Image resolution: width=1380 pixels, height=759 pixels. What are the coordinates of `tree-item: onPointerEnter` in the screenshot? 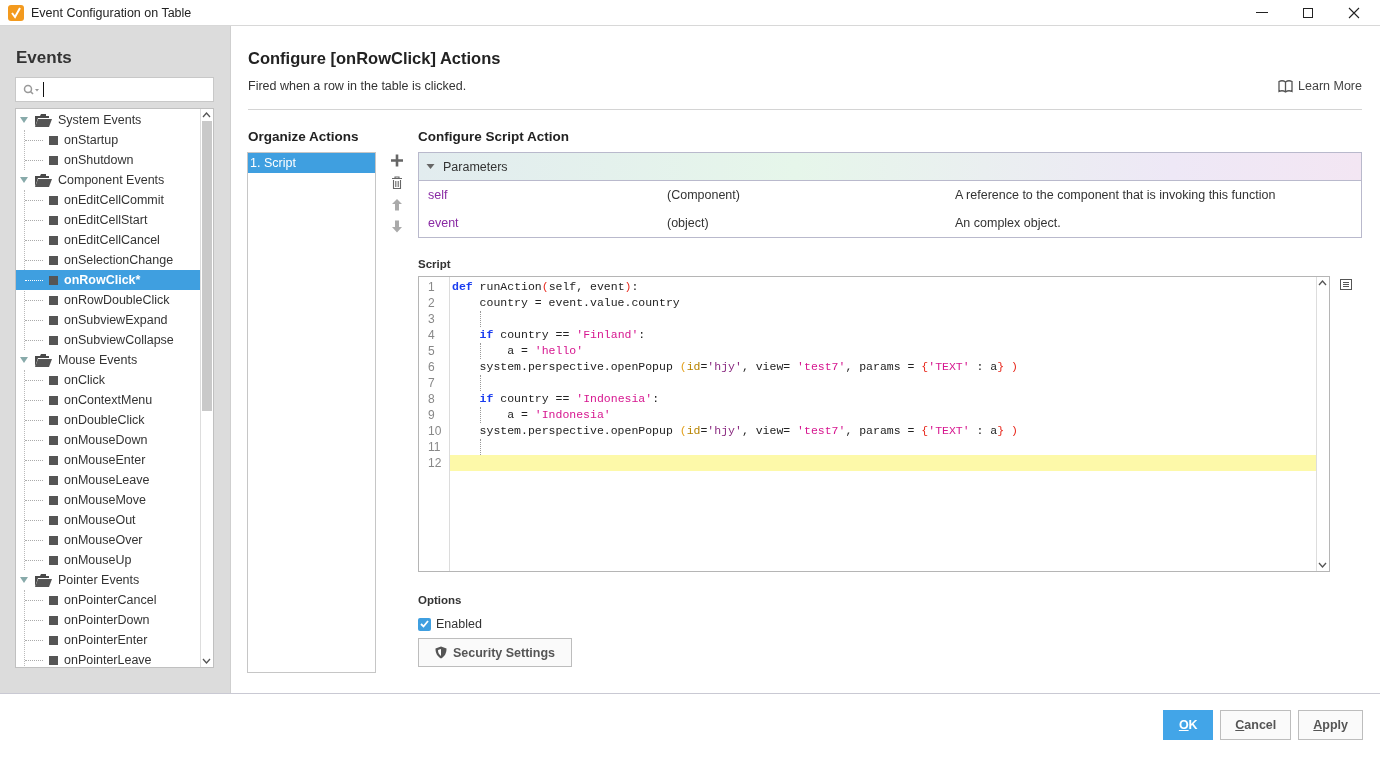 It's located at (108, 640).